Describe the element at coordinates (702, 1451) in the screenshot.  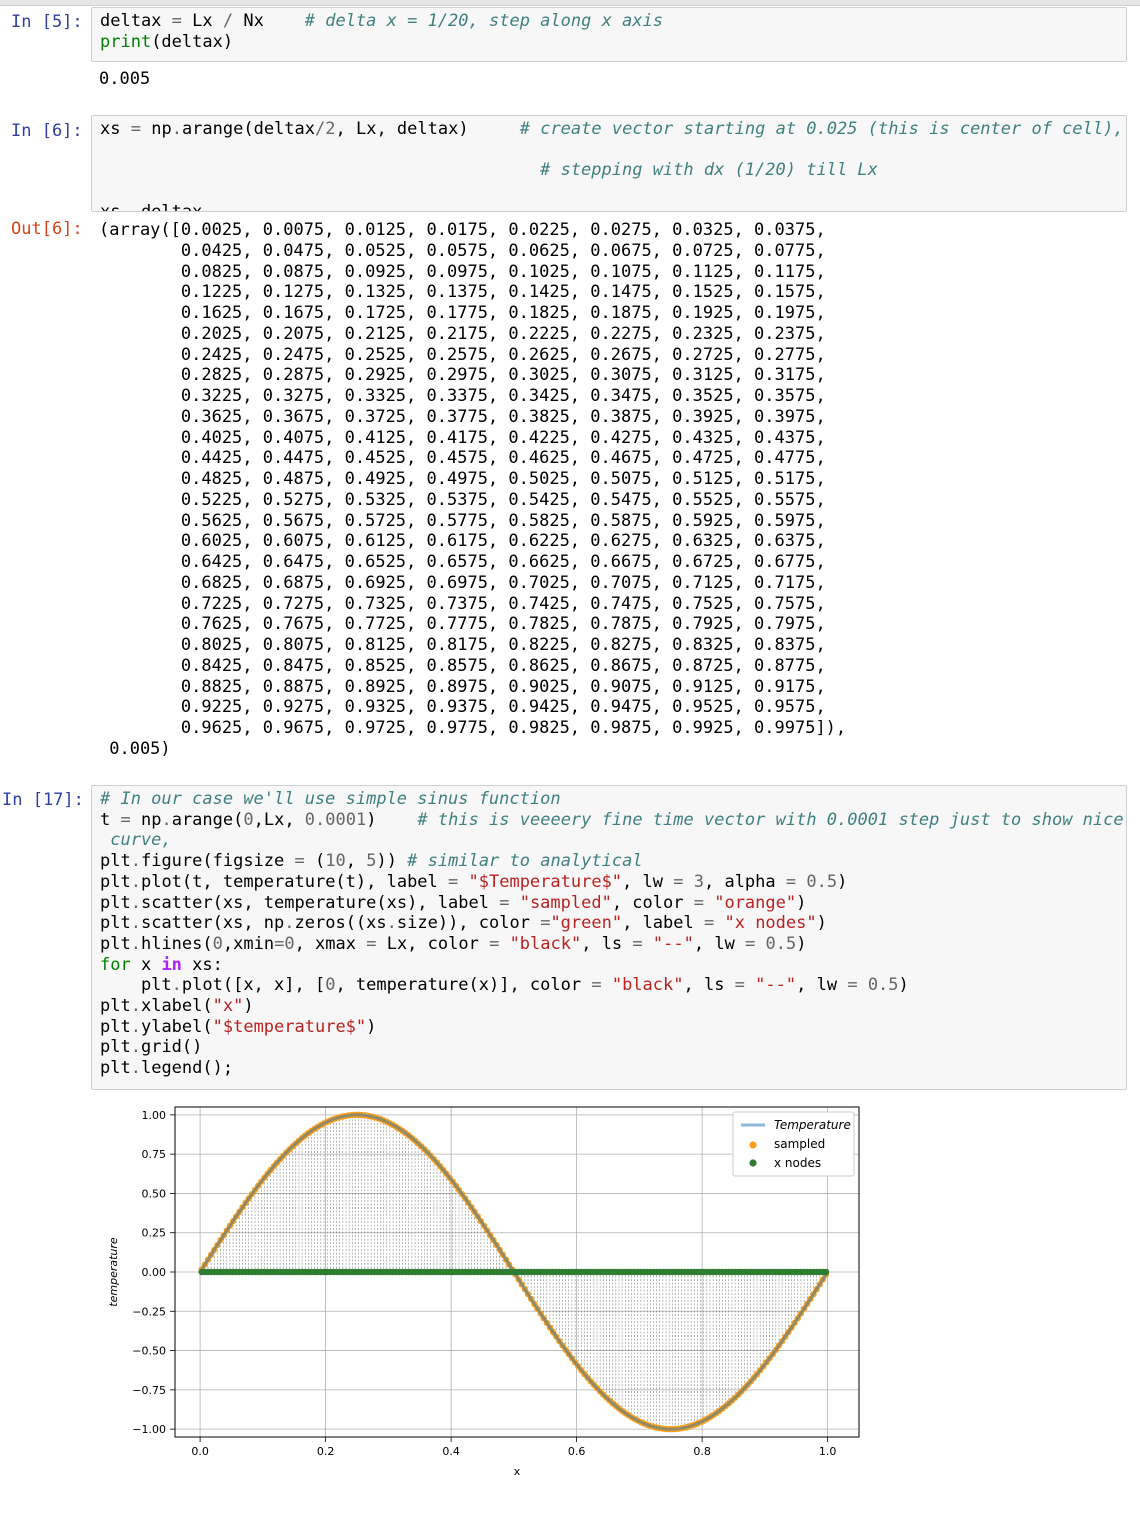
I see `x-tick-label: 0.8` at that location.